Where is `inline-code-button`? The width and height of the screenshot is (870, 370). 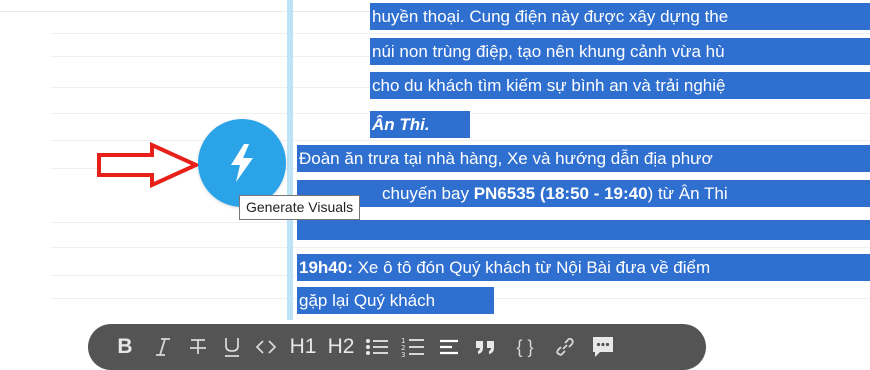
inline-code-button is located at coordinates (266, 347).